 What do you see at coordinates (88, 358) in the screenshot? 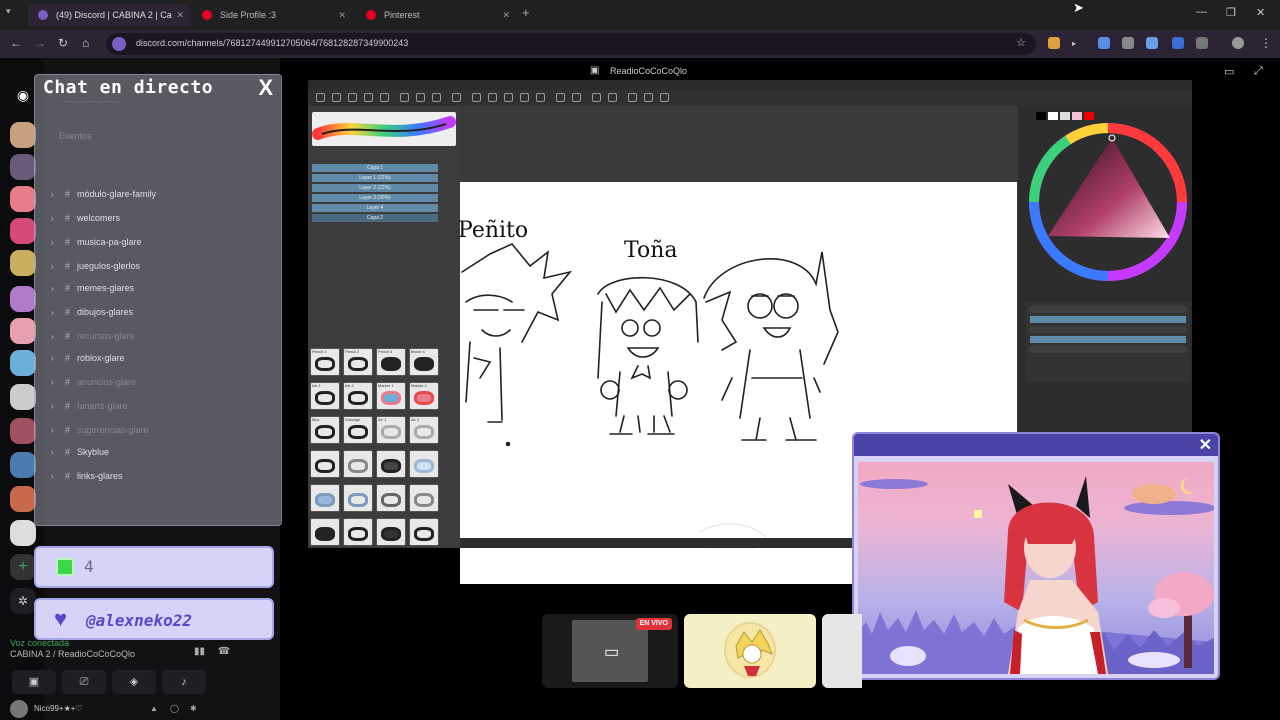
I see `channel-item: › # roblox-glare` at bounding box center [88, 358].